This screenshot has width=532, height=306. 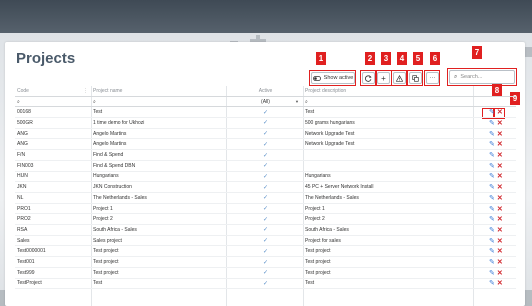 What do you see at coordinates (265, 166) in the screenshot?
I see `table-row: FIN003 Find & Spend DBN ✓ ✎ ✕` at bounding box center [265, 166].